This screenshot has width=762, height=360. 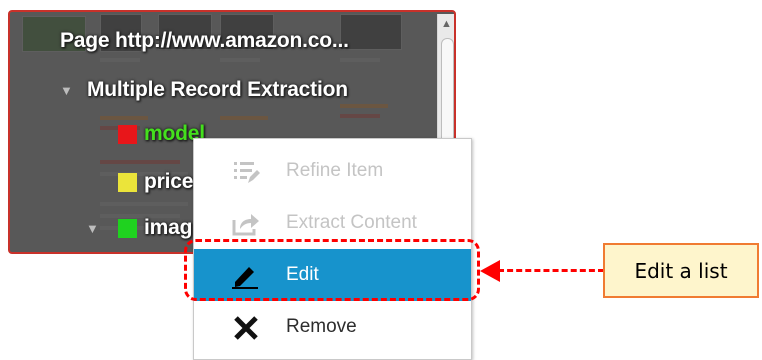 I want to click on field-label-image: imag, so click(x=168, y=227).